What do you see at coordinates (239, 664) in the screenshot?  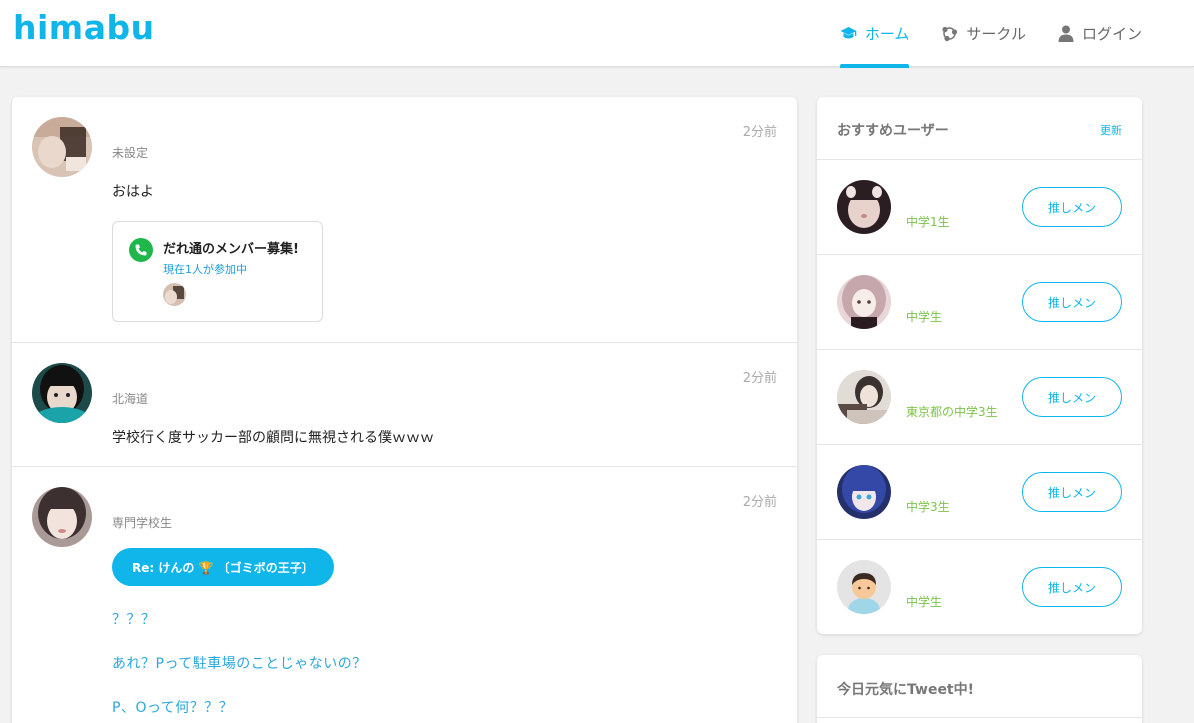 I see `post-line: あれ？Pって駐車場のことじゃないの？` at bounding box center [239, 664].